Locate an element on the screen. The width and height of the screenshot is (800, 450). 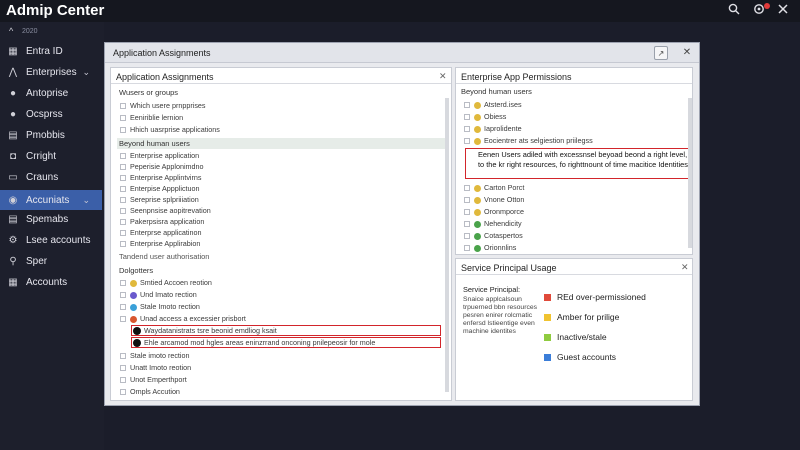
sidebar-item-spemabs: ▤ Spemabs is located at coordinates (51, 219).